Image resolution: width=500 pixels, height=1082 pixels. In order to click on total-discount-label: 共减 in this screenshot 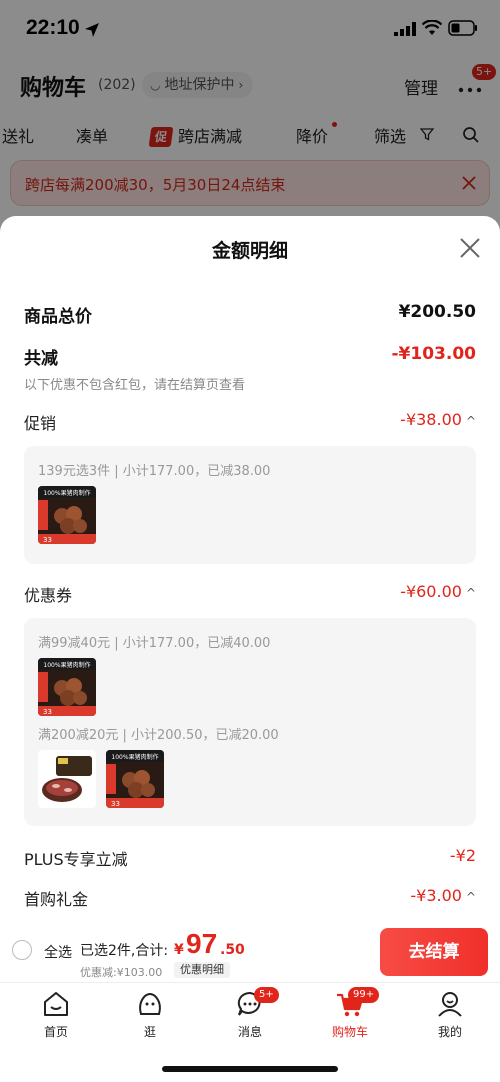, I will do `click(41, 359)`.